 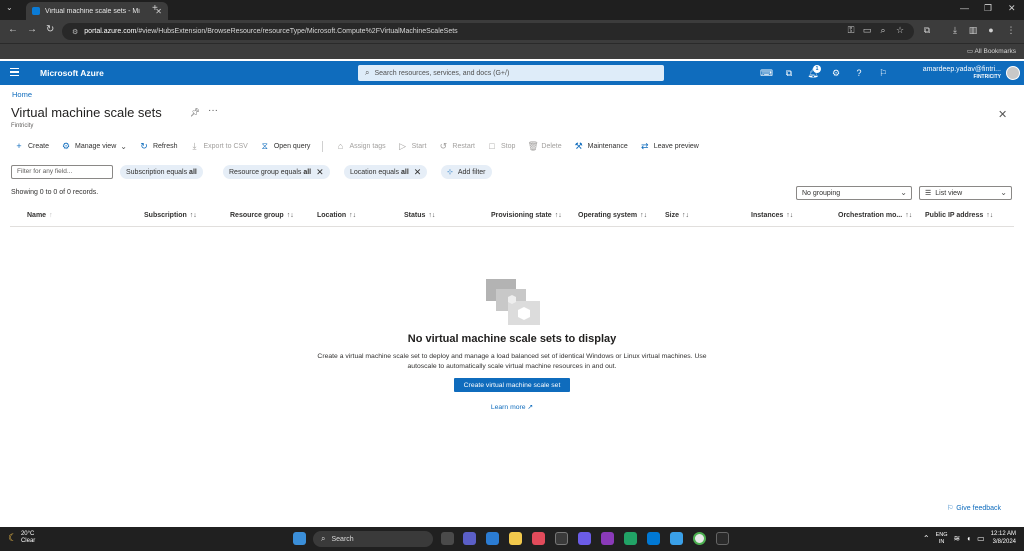 What do you see at coordinates (512, 385) in the screenshot?
I see `create-scale-set-button: Create virtual machine scale set` at bounding box center [512, 385].